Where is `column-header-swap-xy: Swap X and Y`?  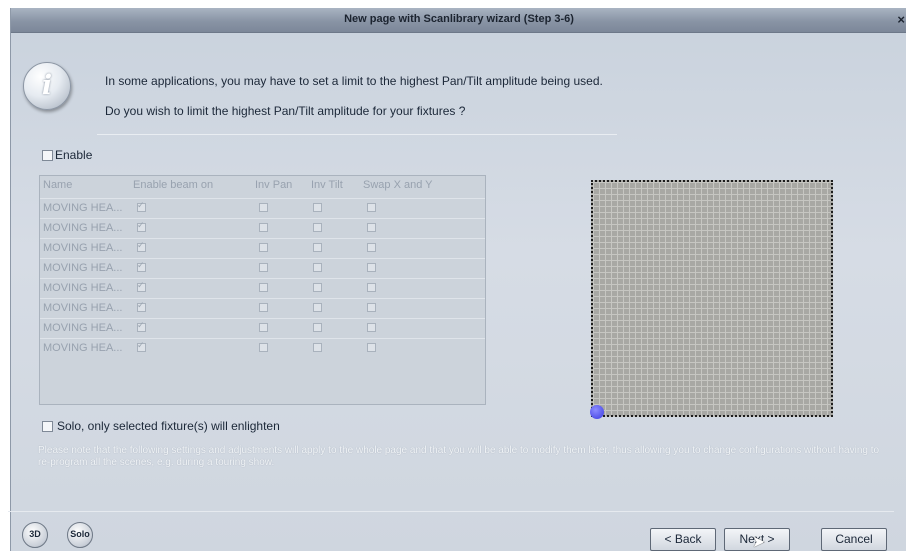
column-header-swap-xy: Swap X and Y is located at coordinates (398, 185).